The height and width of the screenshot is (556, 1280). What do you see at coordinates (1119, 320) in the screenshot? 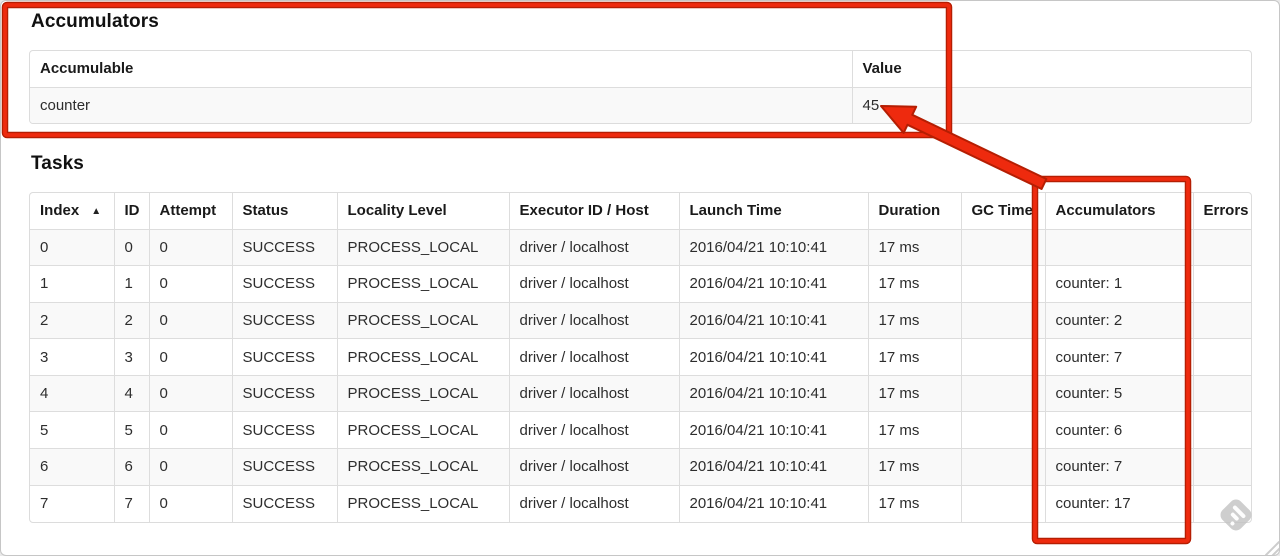
I see `accumulators-cell: counter: 2` at bounding box center [1119, 320].